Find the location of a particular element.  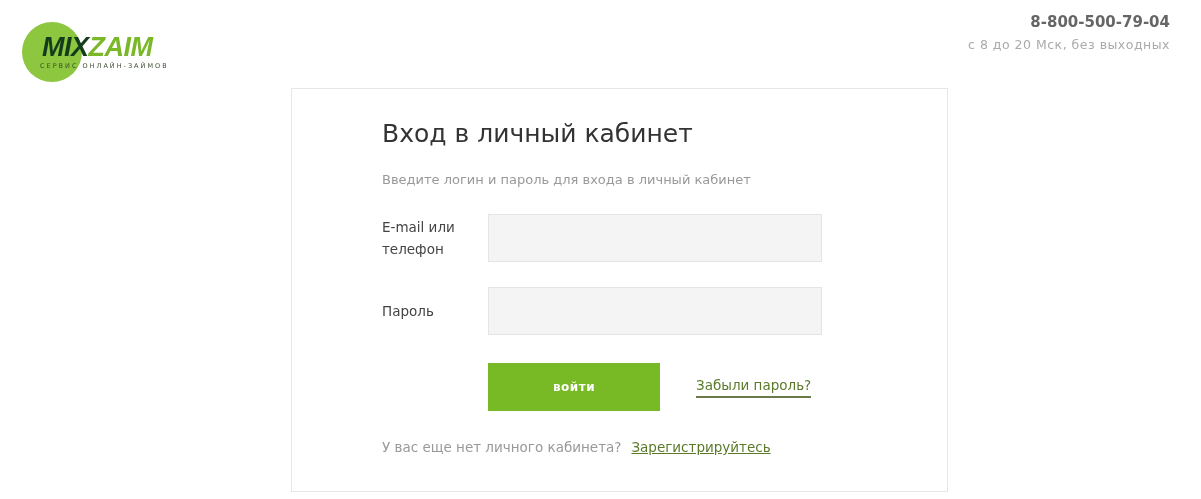

register-link: Зарегистрируйтесь is located at coordinates (701, 447).